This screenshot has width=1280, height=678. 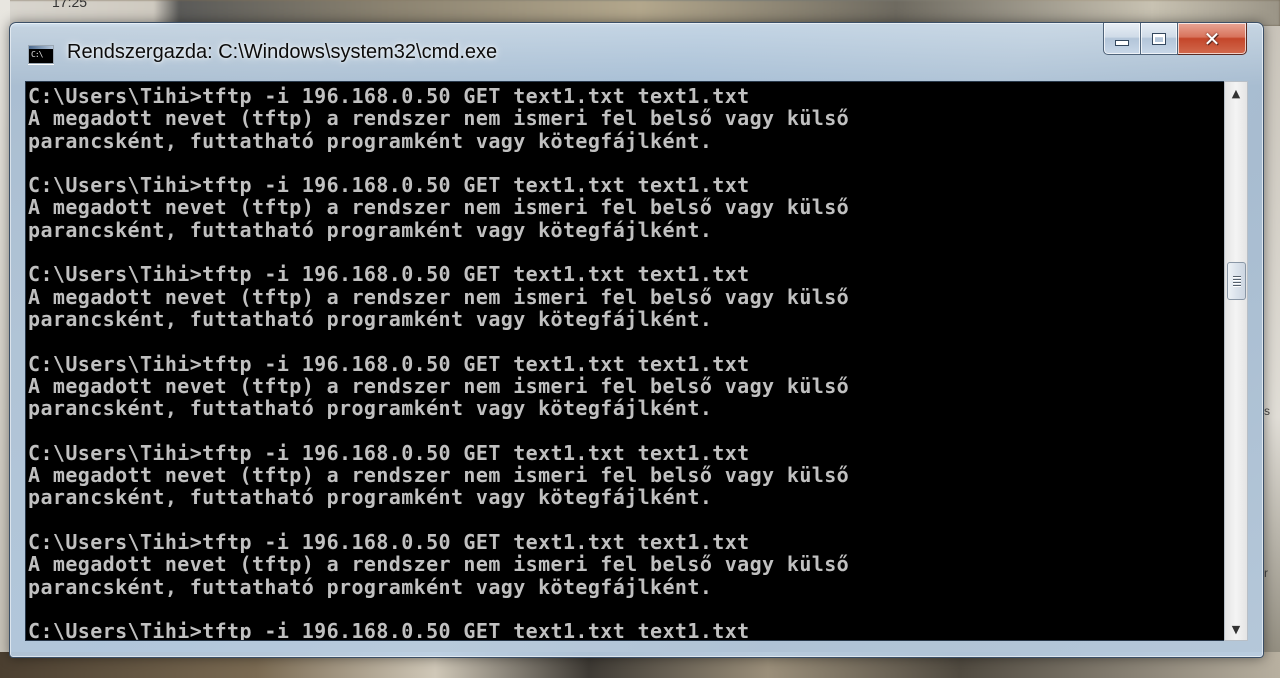 What do you see at coordinates (1122, 42) in the screenshot?
I see `minimize-icon` at bounding box center [1122, 42].